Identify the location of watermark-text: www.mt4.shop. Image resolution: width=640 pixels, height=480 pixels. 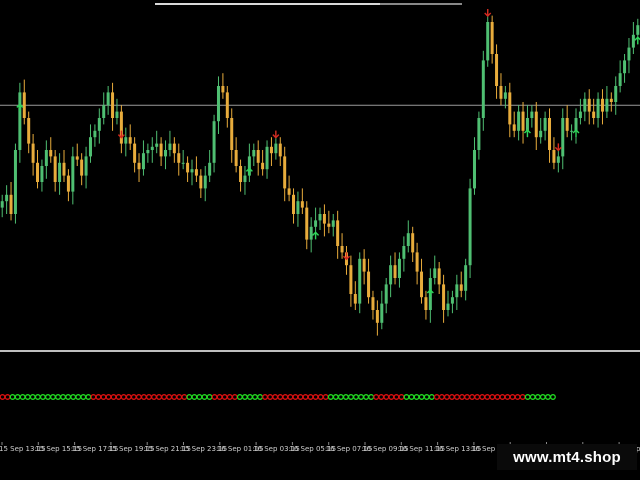
(567, 457).